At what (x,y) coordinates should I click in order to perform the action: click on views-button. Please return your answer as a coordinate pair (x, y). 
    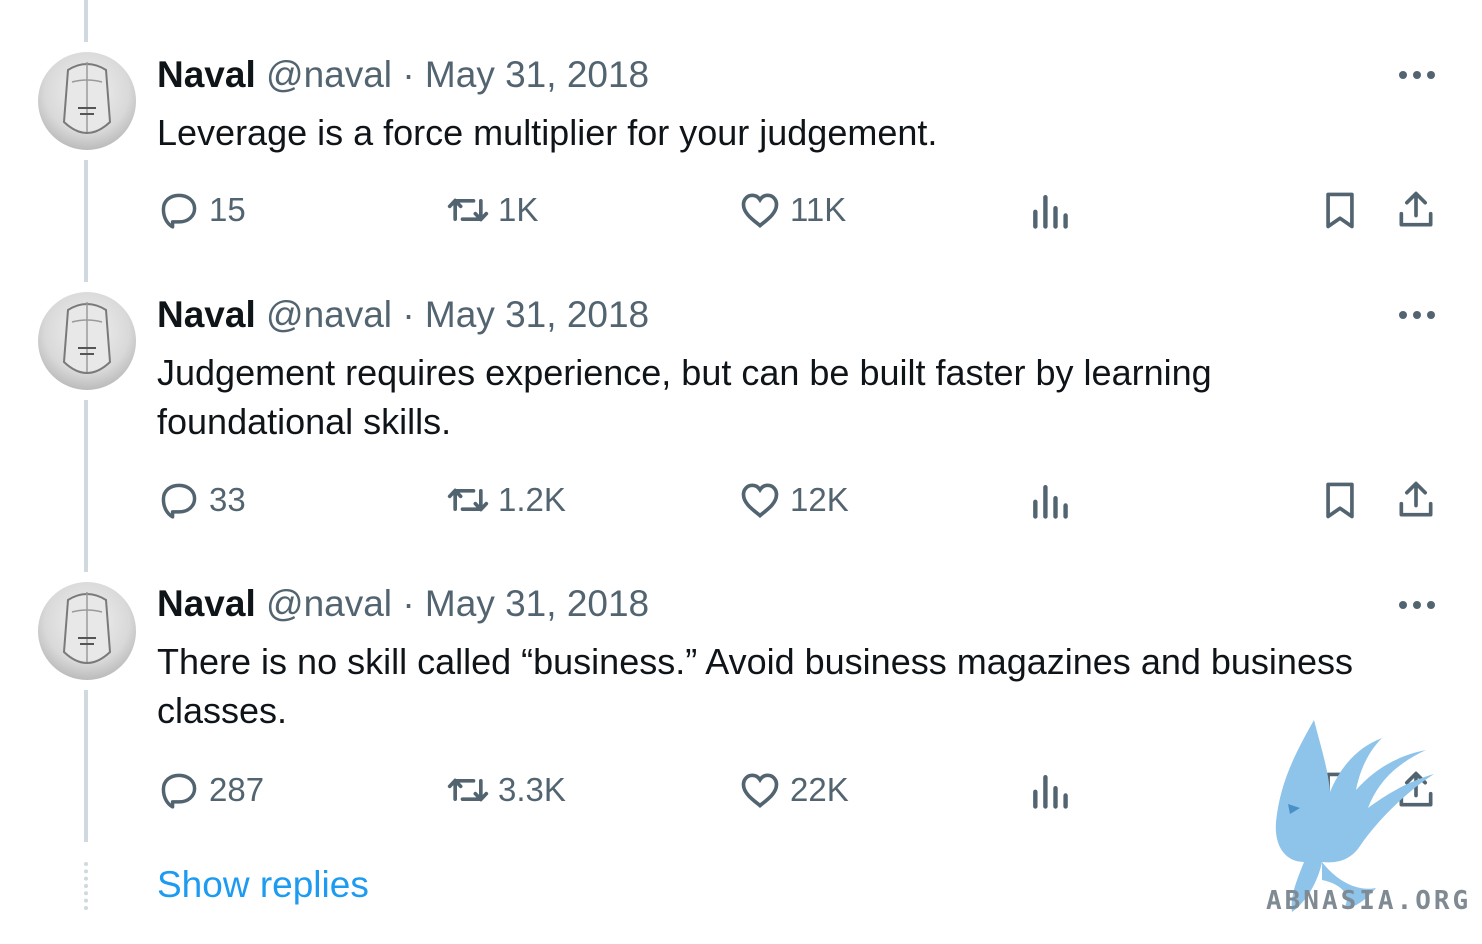
    Looking at the image, I should click on (1050, 790).